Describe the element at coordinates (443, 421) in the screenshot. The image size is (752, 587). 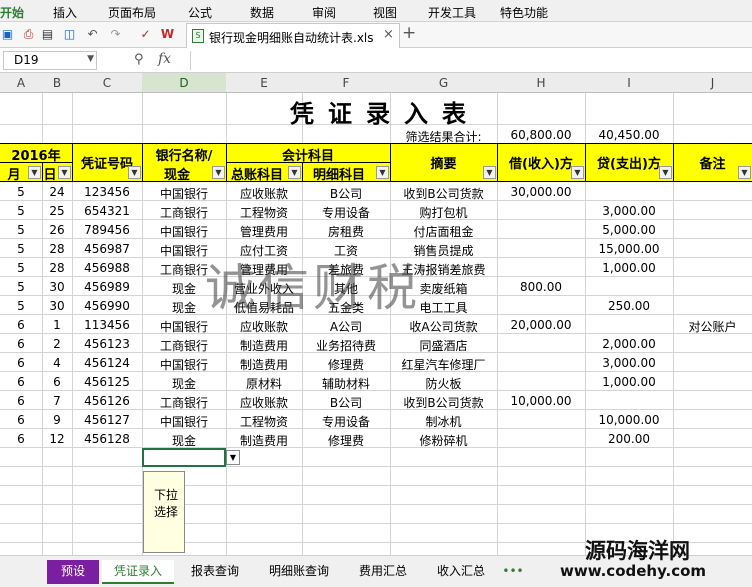
I see `table-cell-summary: 制冰机` at that location.